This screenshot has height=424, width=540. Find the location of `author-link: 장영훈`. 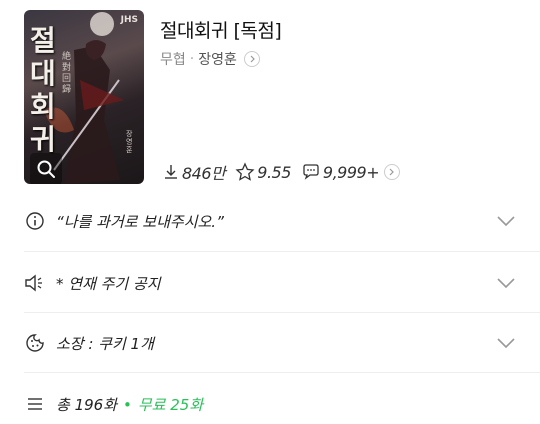

author-link: 장영훈 is located at coordinates (217, 59).